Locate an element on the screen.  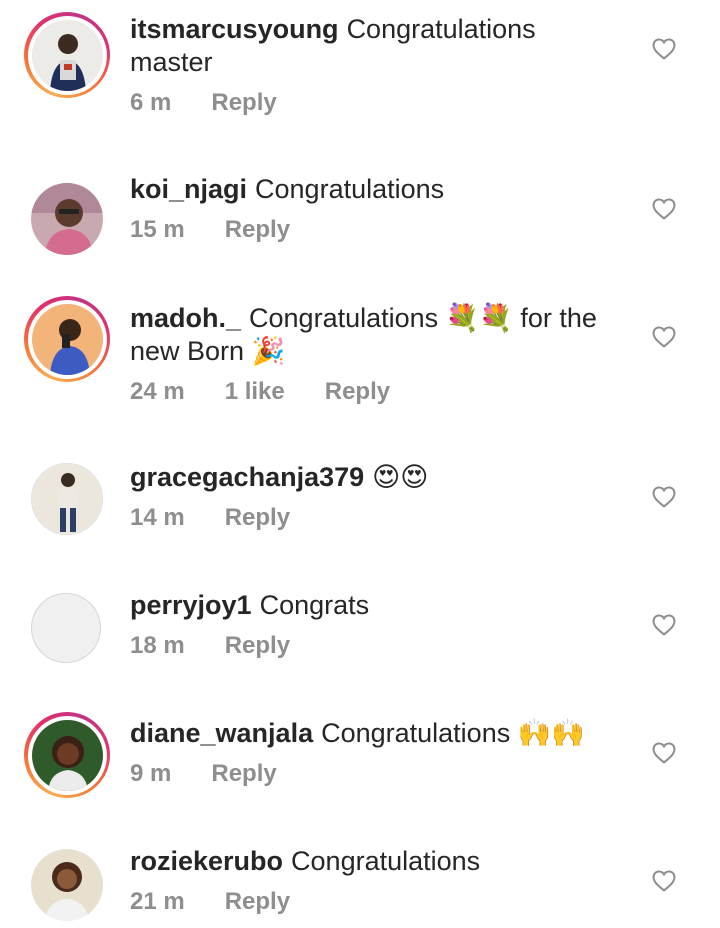
comment-meta: 24 m 1 like Reply is located at coordinates (380, 392).